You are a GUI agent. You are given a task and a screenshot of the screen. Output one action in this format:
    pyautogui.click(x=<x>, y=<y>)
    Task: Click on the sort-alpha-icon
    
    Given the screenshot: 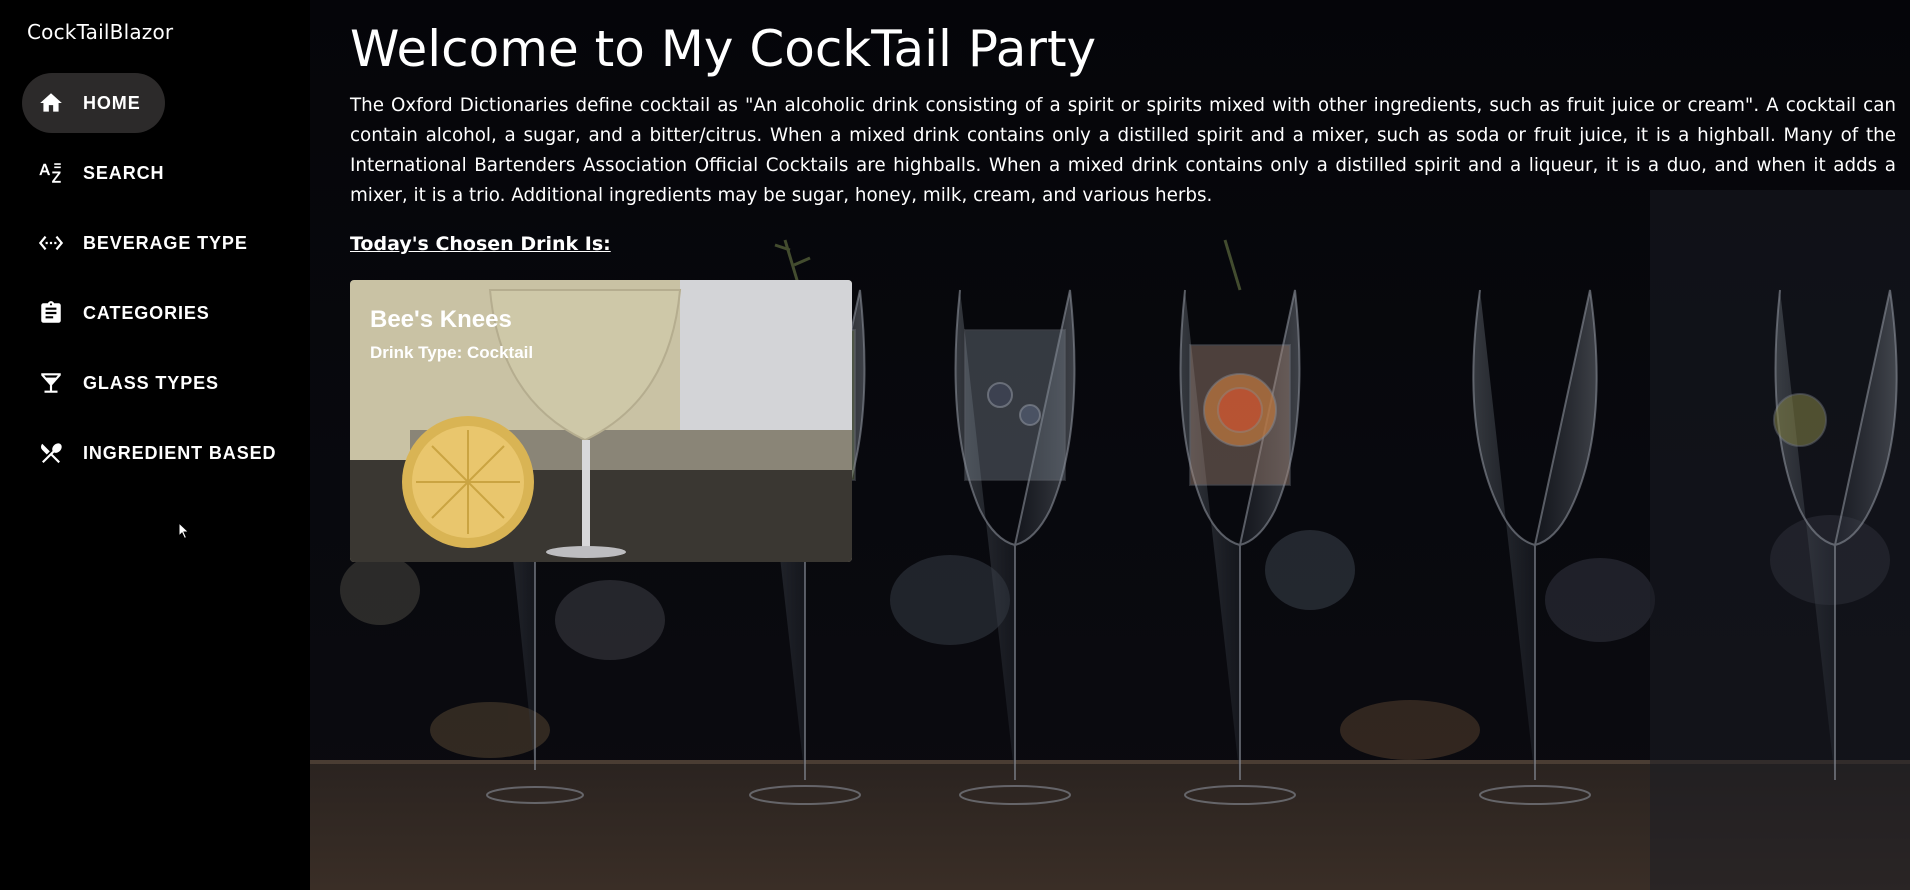 What is the action you would take?
    pyautogui.click(x=51, y=173)
    